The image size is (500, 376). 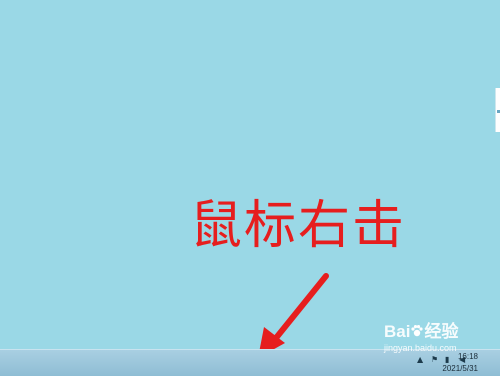 What do you see at coordinates (397, 331) in the screenshot?
I see `watermark-brand-left: Bai` at bounding box center [397, 331].